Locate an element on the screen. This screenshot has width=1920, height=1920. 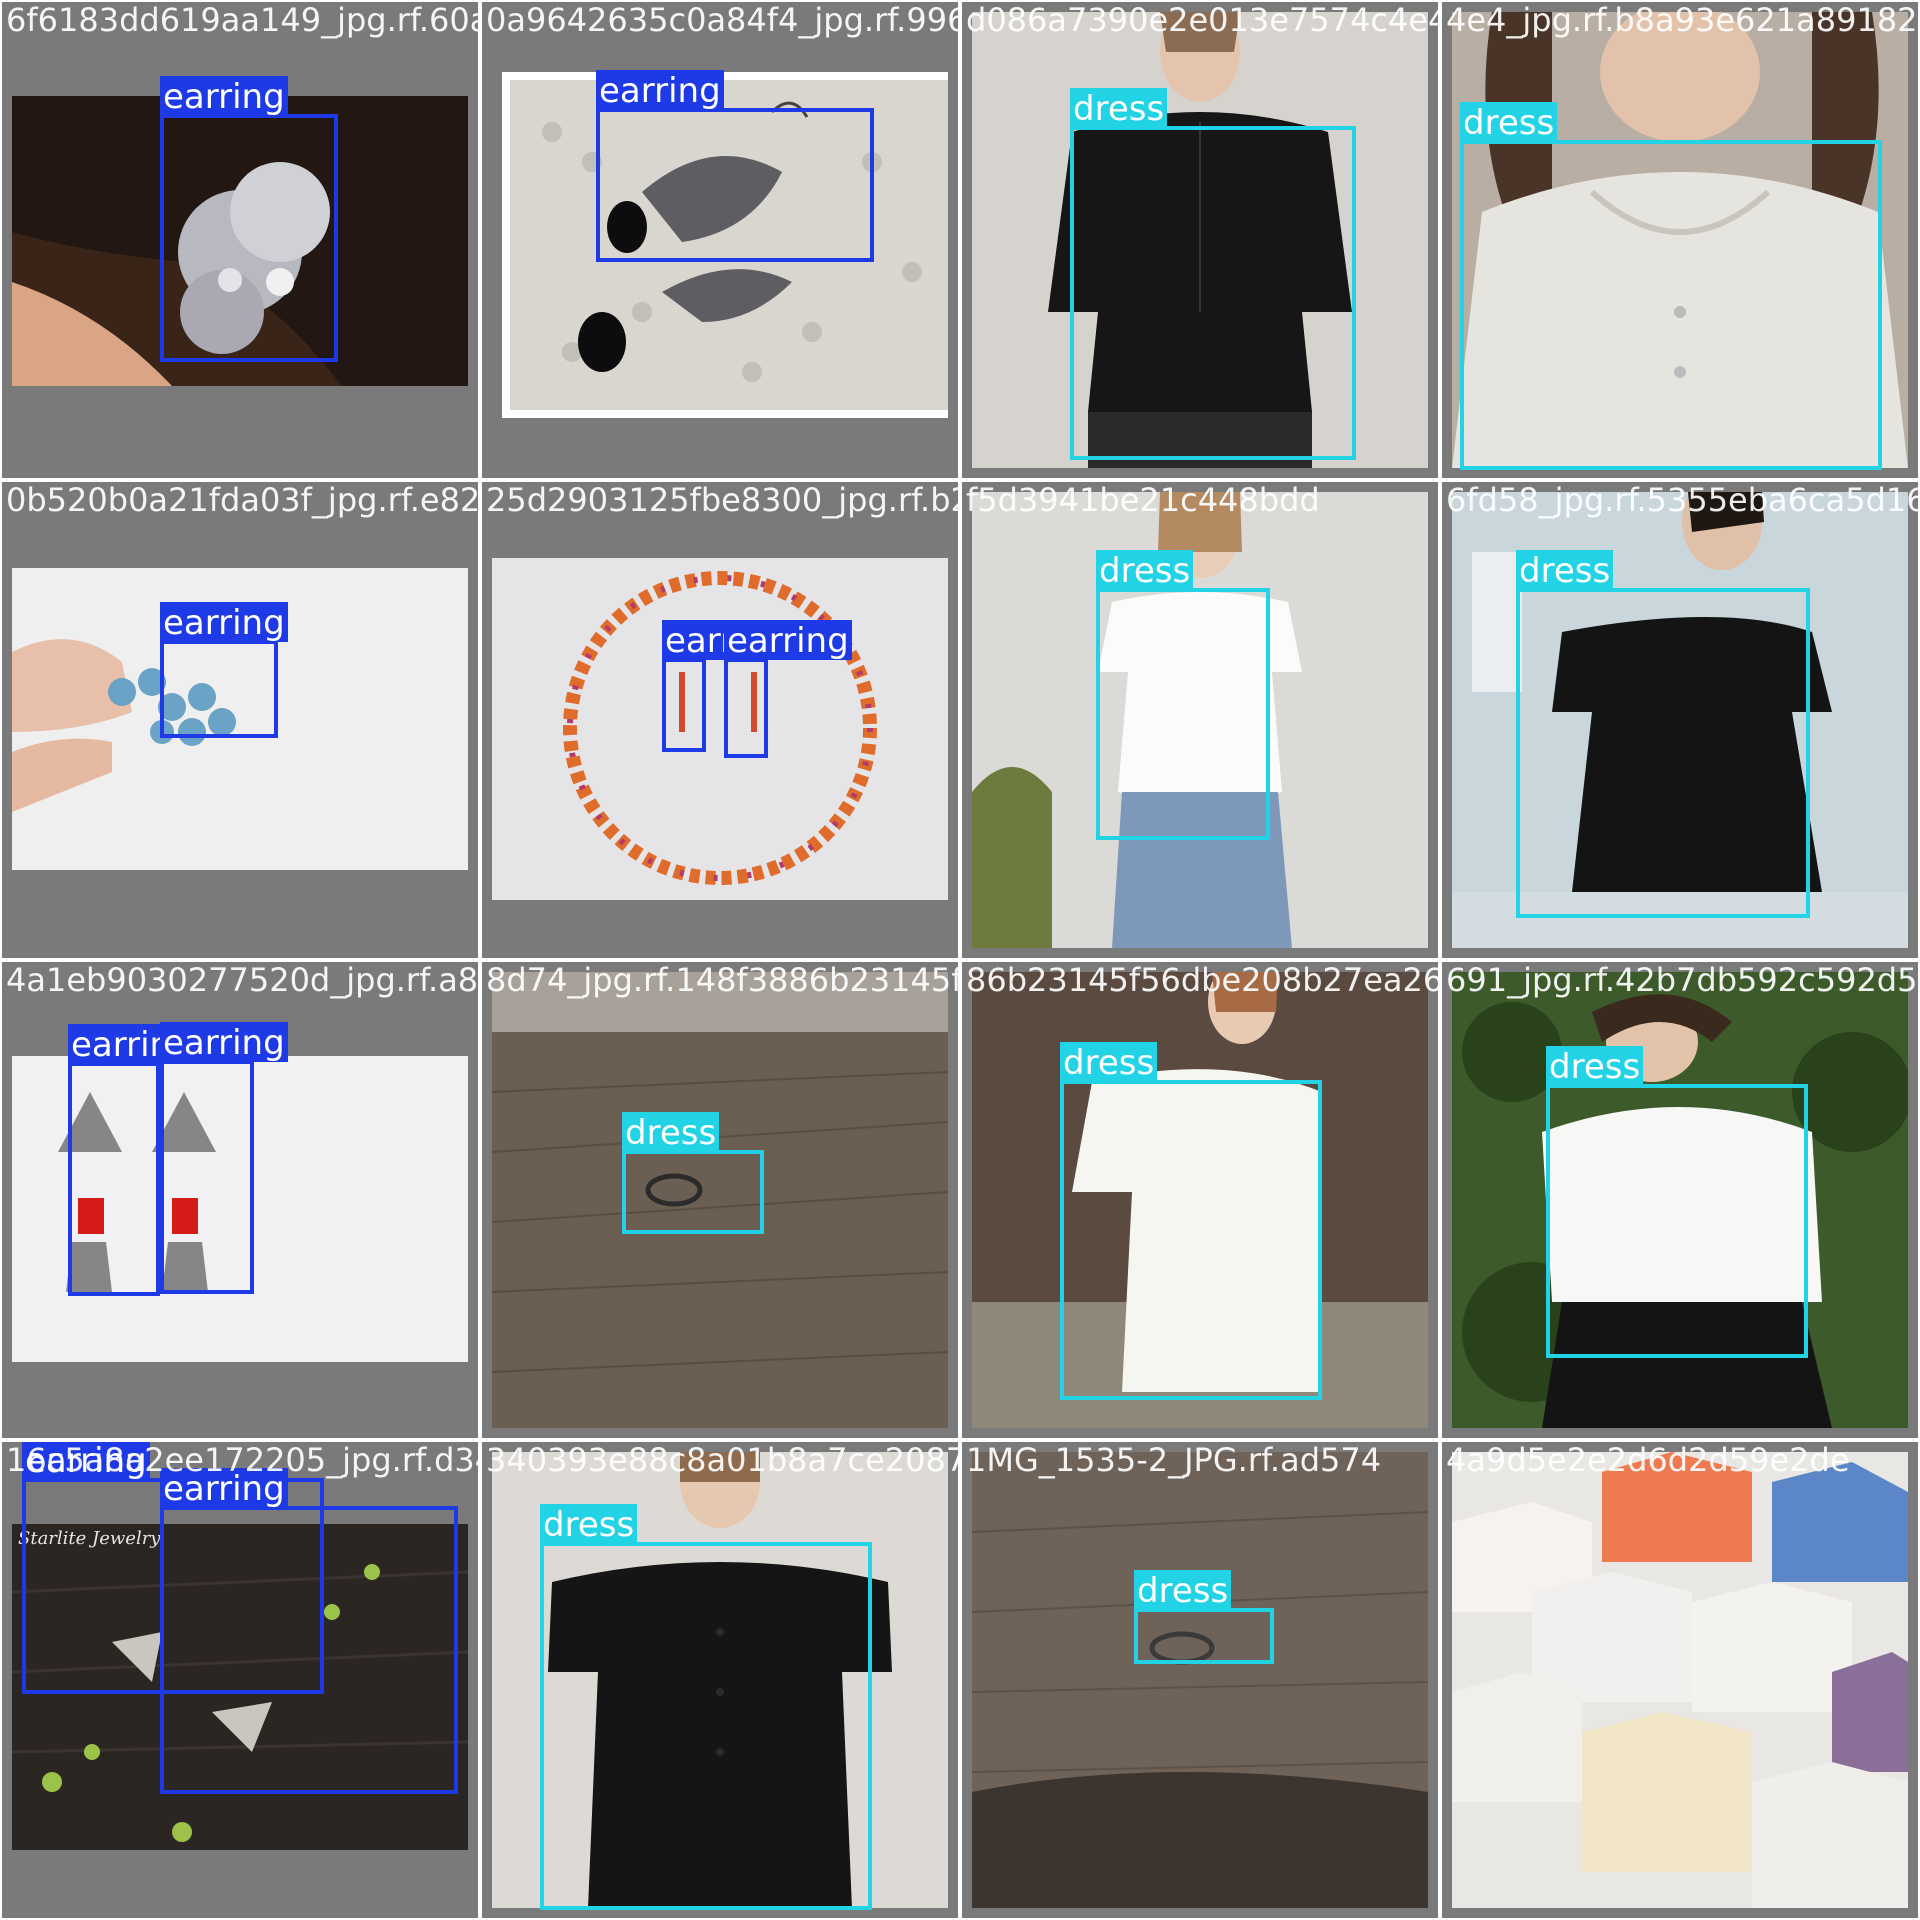
image-filename: 86b23145f56dbe208b27ea2691_jpg.rf.42 is located at coordinates (1202, 980).